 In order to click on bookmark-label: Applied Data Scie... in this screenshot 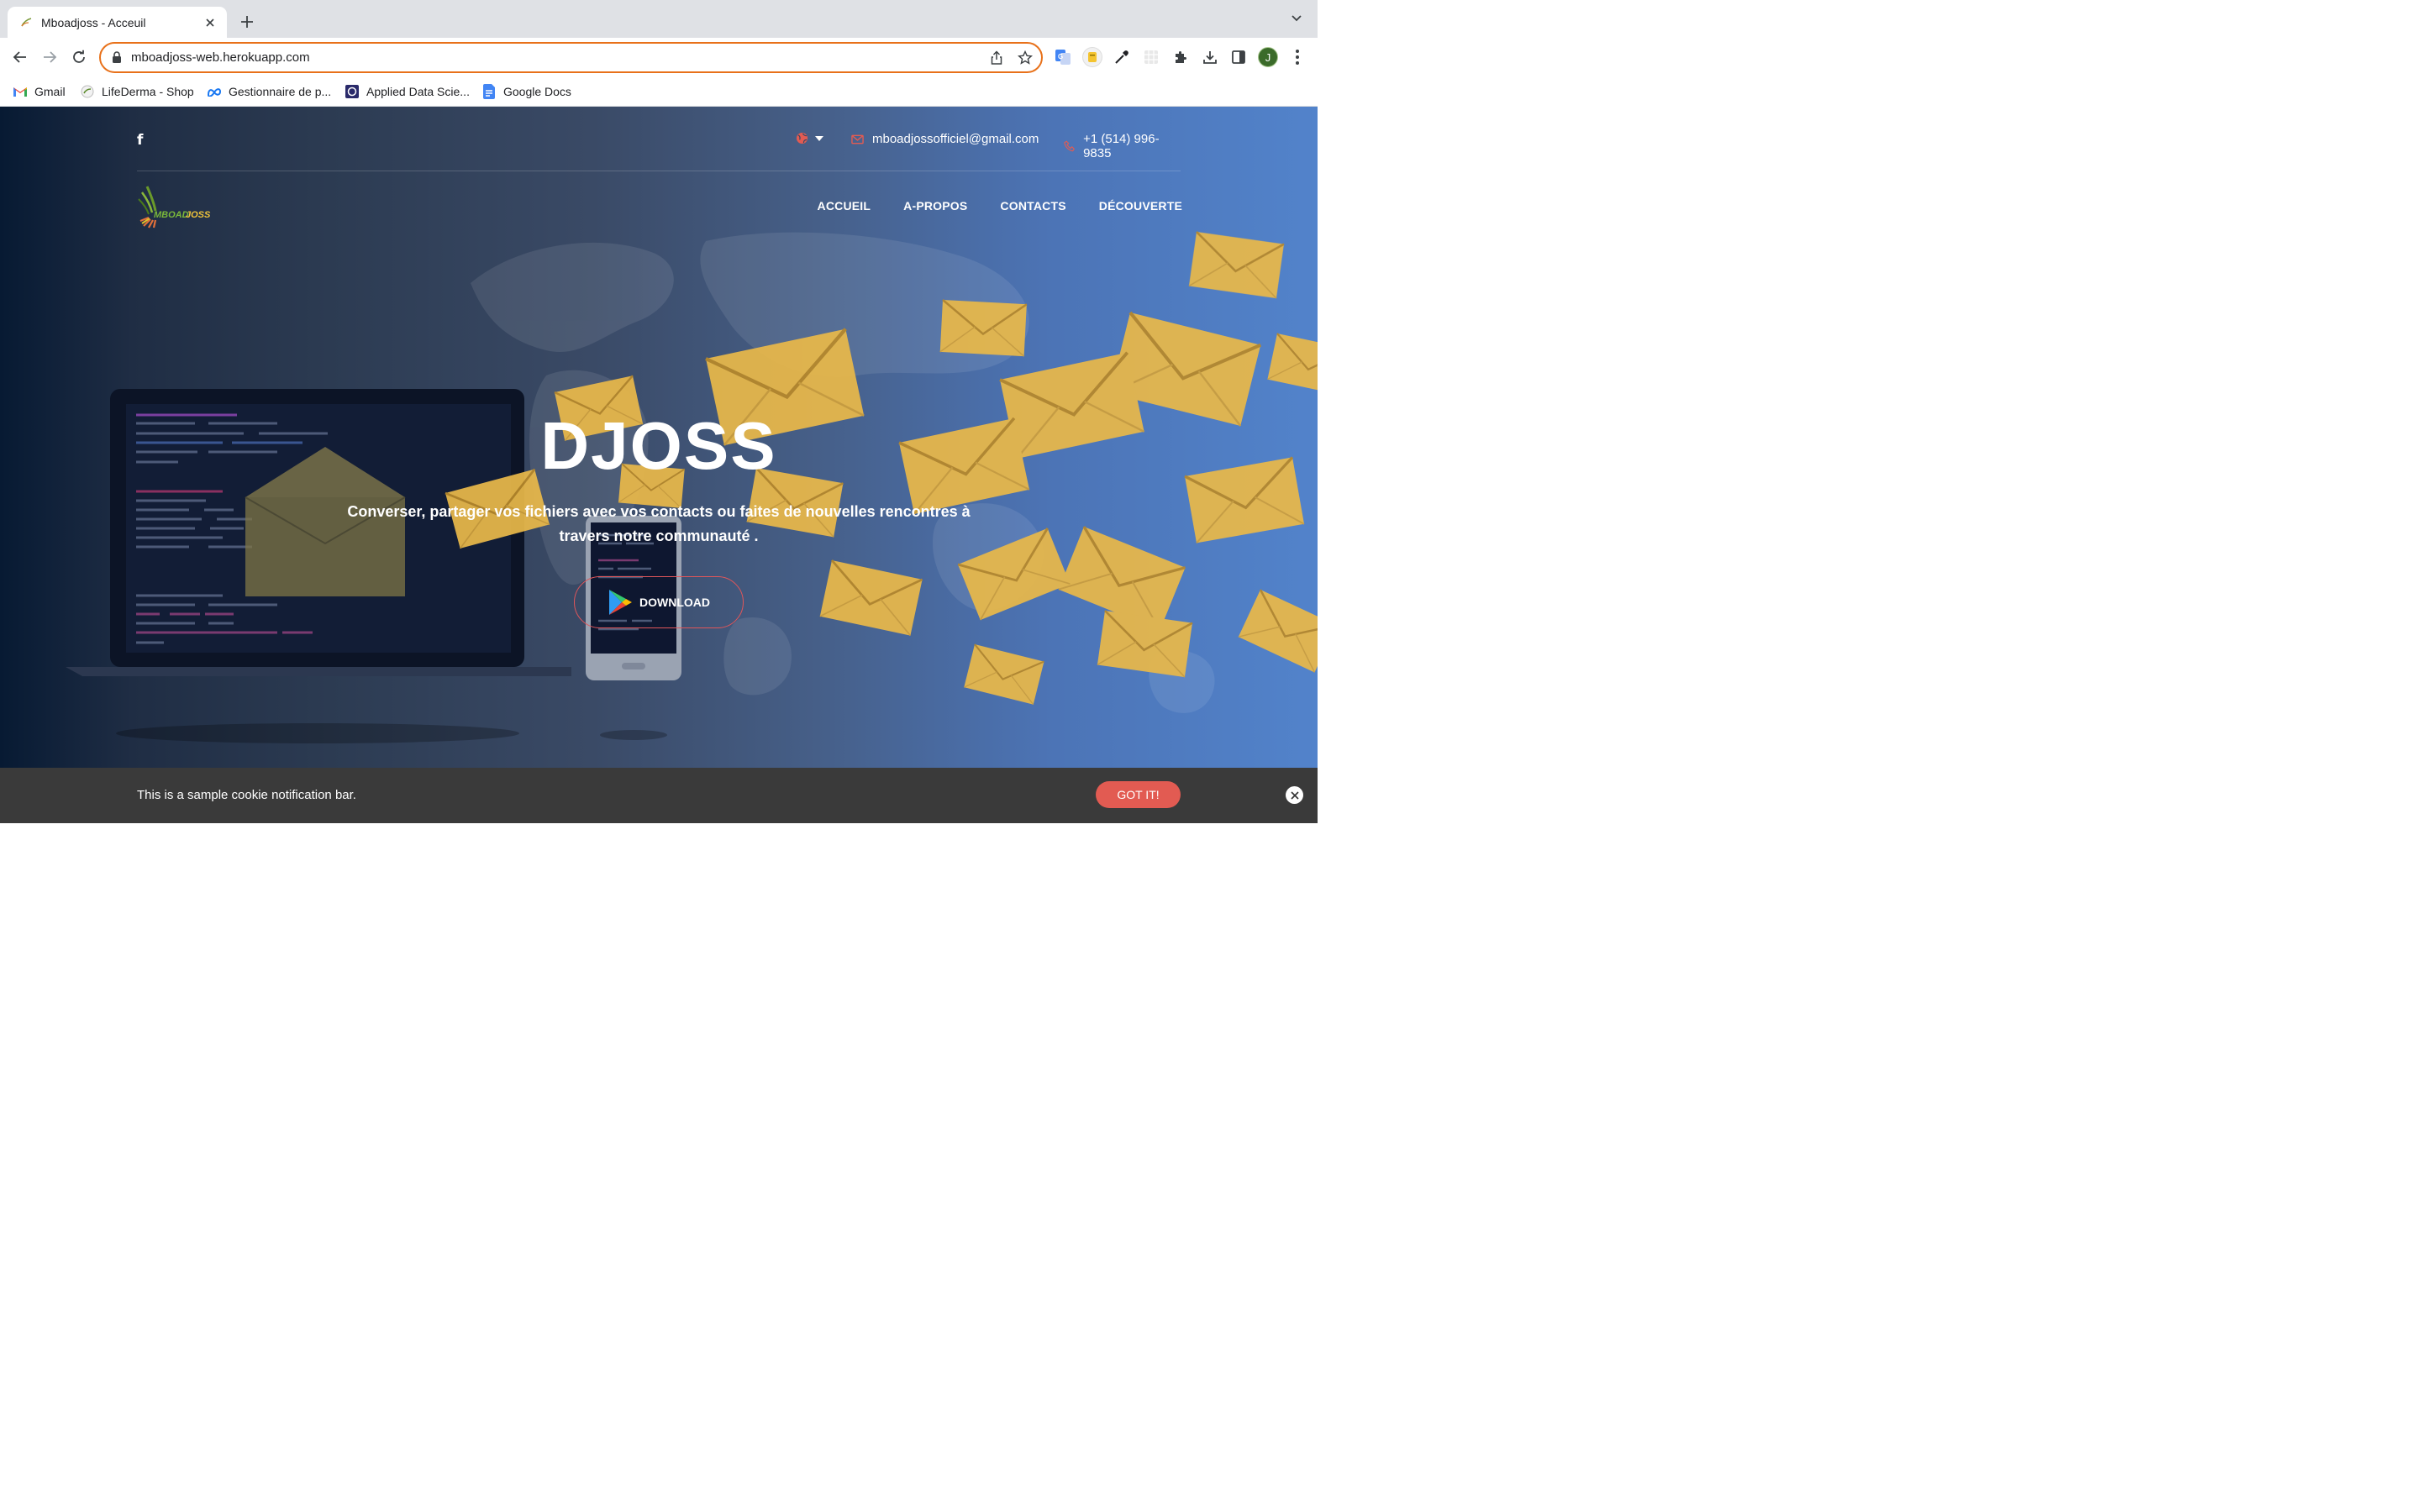, I will do `click(418, 91)`.